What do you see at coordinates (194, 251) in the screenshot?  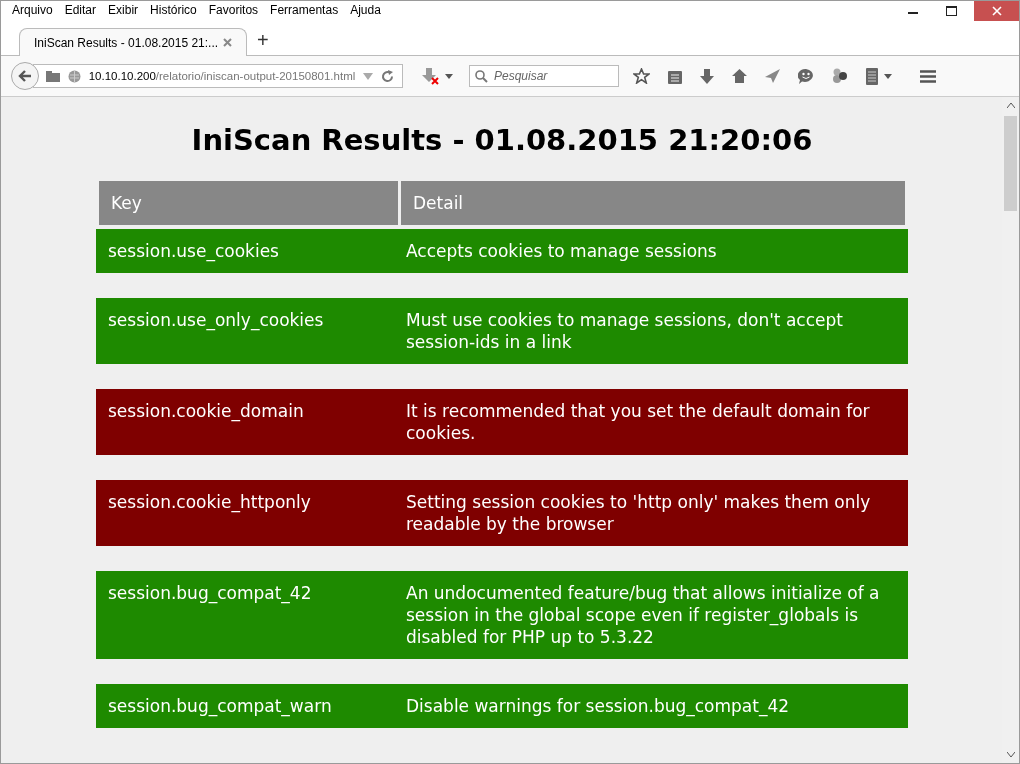 I see `key-cell-text: session.use_cookies` at bounding box center [194, 251].